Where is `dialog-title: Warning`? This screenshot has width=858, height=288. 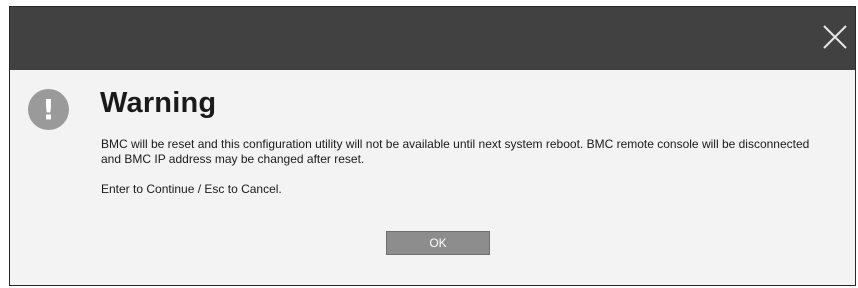
dialog-title: Warning is located at coordinates (158, 103).